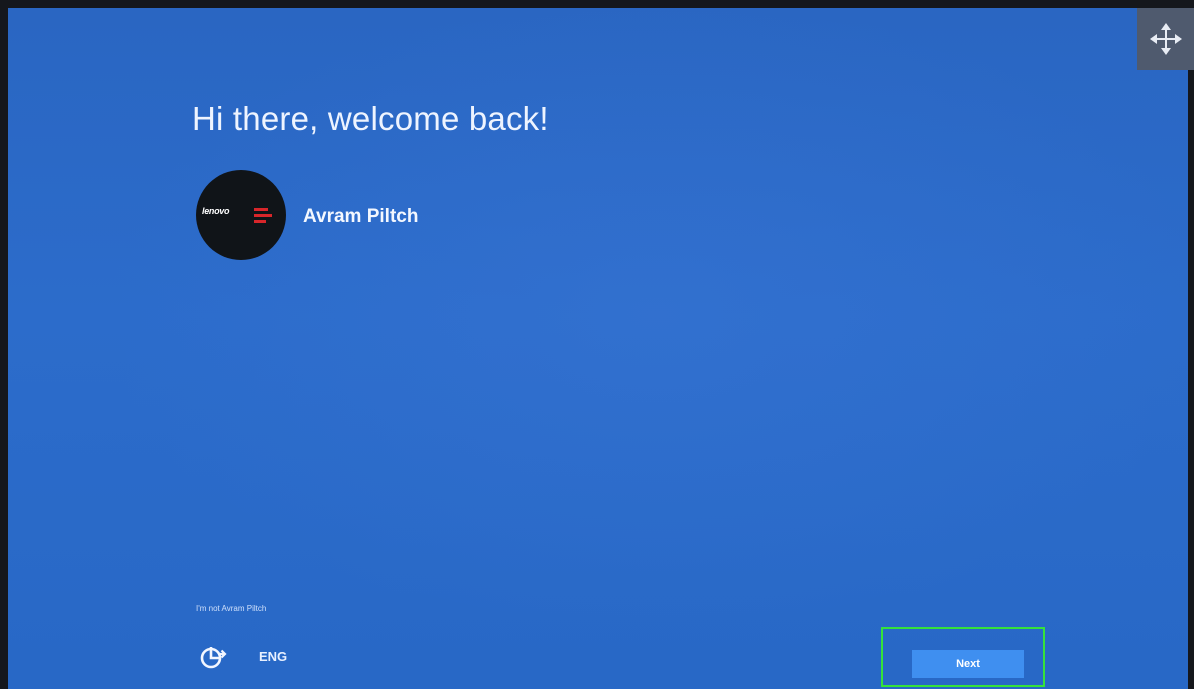  I want to click on account-name: Avram Piltch, so click(361, 216).